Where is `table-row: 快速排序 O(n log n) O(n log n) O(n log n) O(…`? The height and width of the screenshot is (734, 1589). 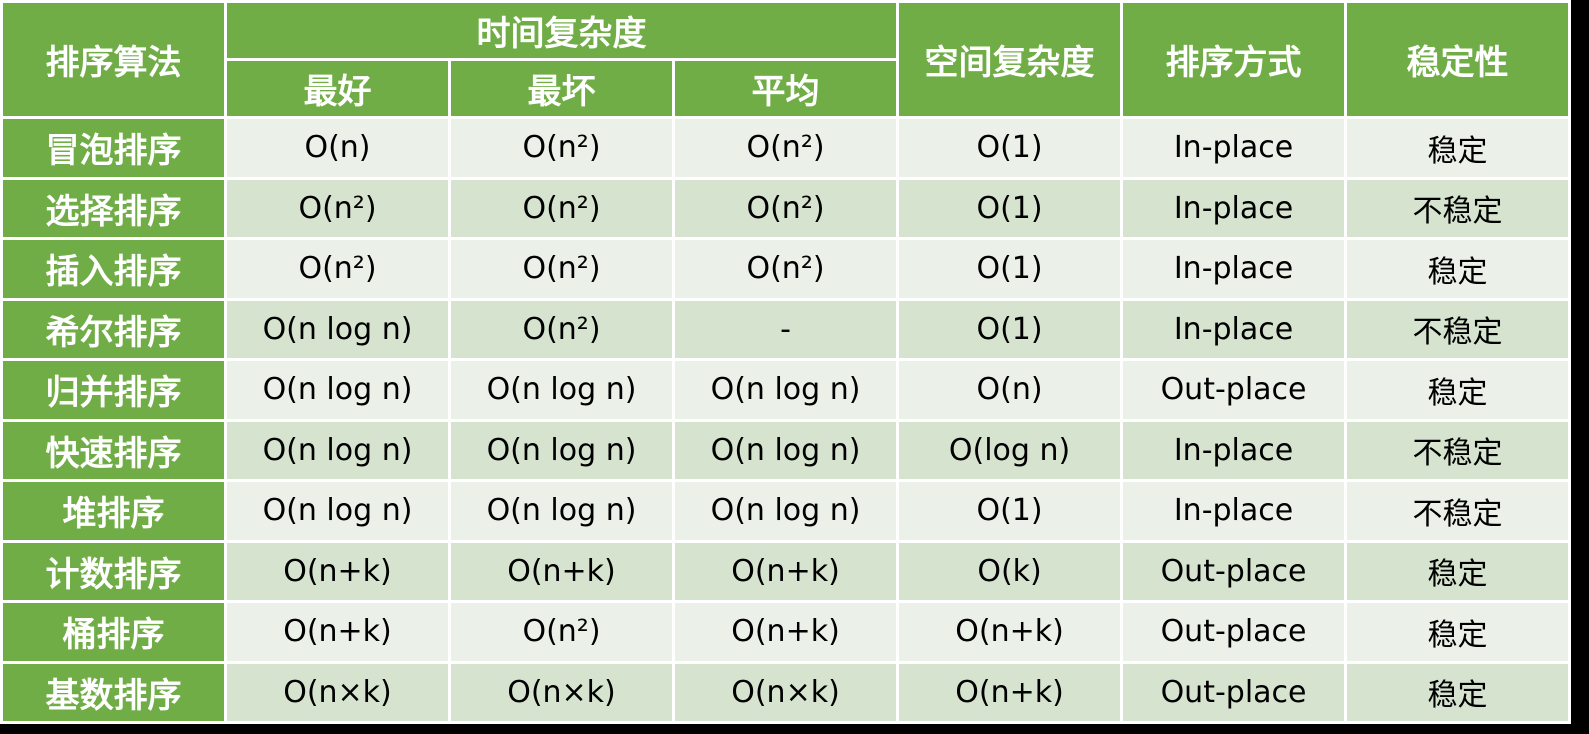
table-row: 快速排序 O(n log n) O(n log n) O(n log n) O(… is located at coordinates (786, 450).